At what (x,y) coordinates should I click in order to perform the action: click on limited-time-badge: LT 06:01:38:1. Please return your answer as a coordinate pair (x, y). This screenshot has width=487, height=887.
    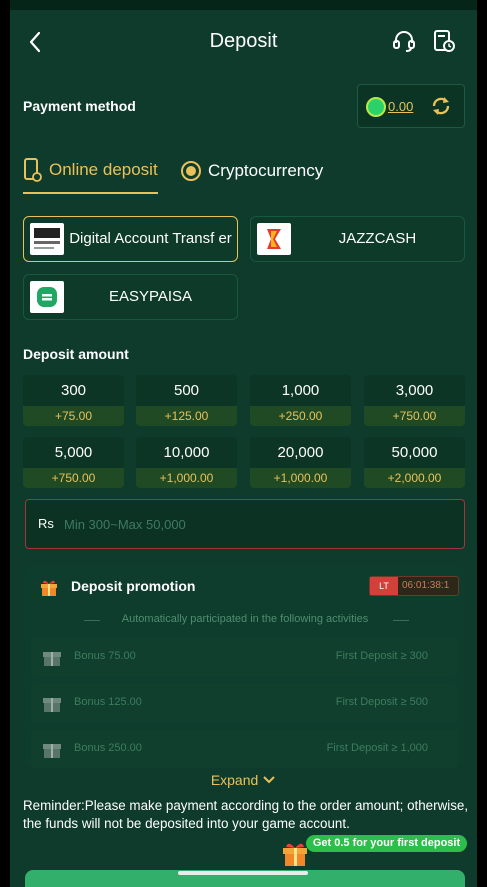
    Looking at the image, I should click on (414, 586).